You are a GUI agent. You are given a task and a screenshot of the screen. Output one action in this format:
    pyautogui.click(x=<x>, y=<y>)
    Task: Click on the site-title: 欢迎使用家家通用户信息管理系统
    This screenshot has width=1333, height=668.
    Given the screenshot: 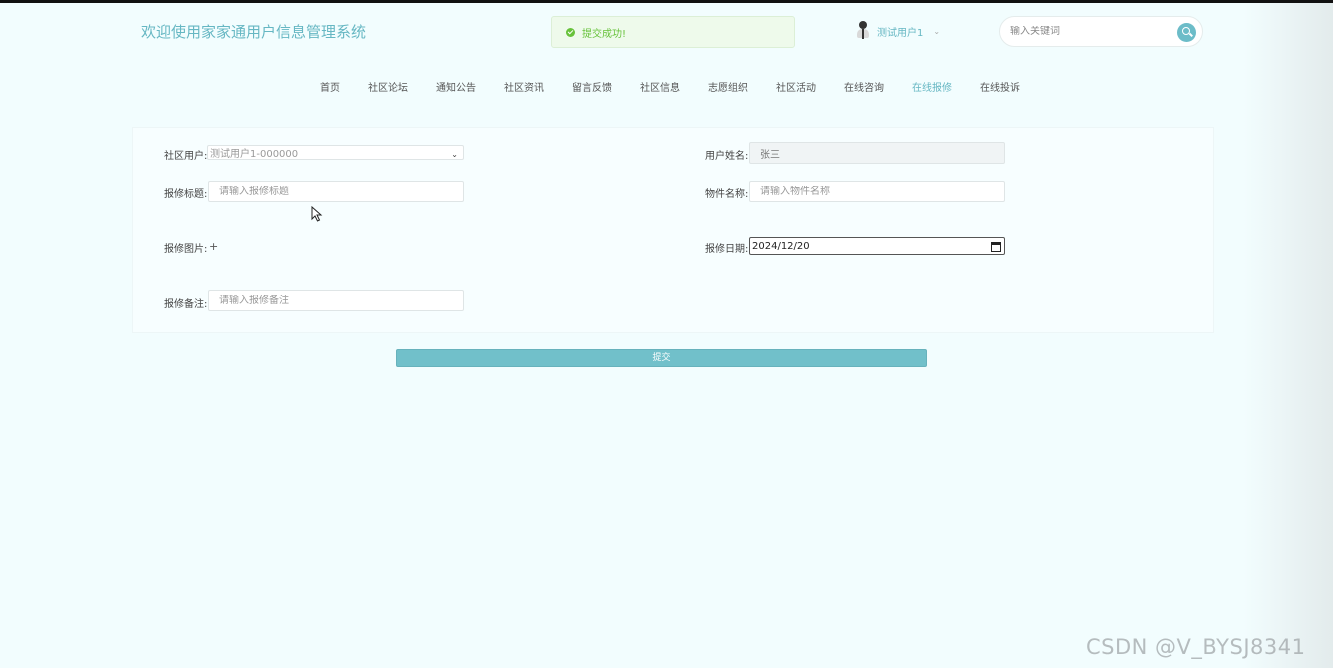 What is the action you would take?
    pyautogui.click(x=254, y=32)
    